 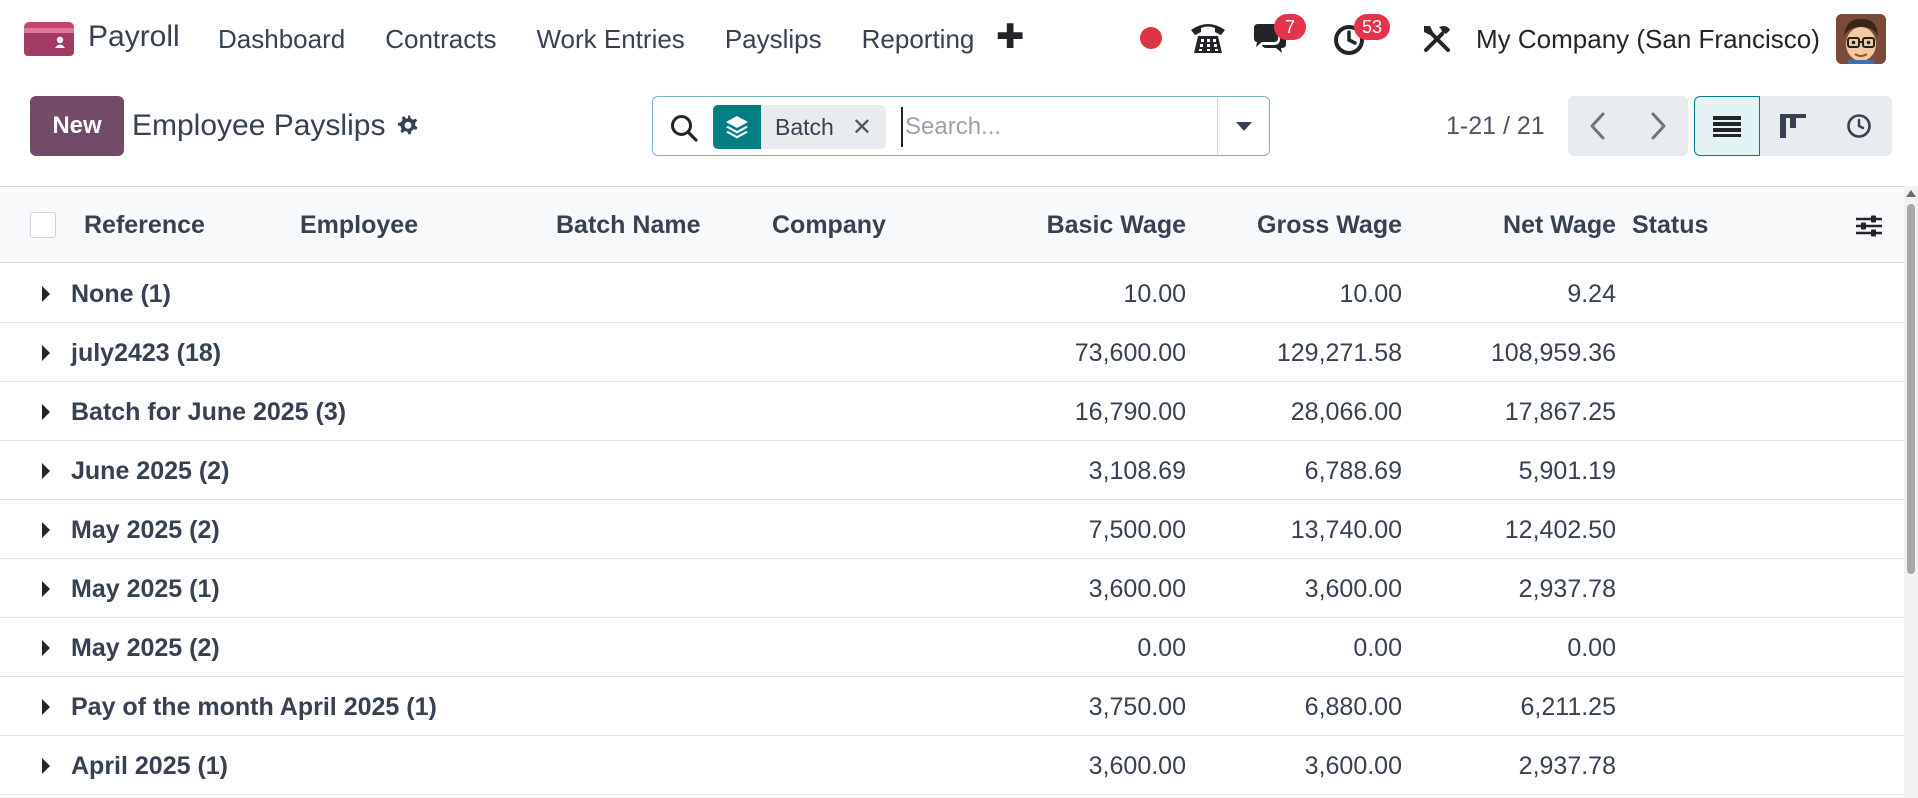 I want to click on column-net-wage: Net Wage, so click(x=1516, y=225).